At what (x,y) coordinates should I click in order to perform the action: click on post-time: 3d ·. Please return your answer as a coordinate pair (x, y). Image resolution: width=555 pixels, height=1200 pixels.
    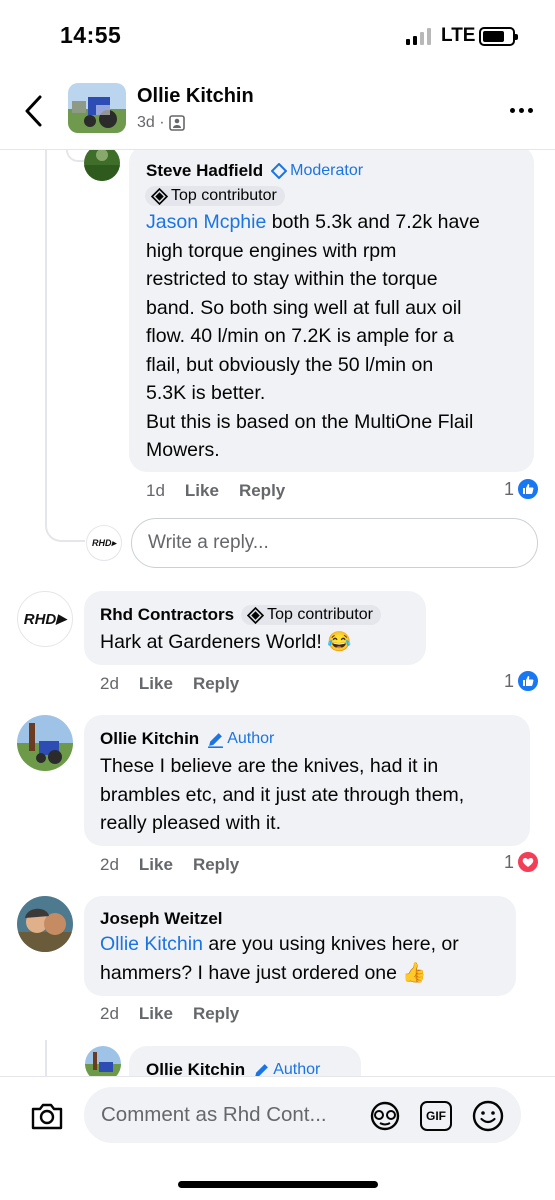
    Looking at the image, I should click on (151, 122).